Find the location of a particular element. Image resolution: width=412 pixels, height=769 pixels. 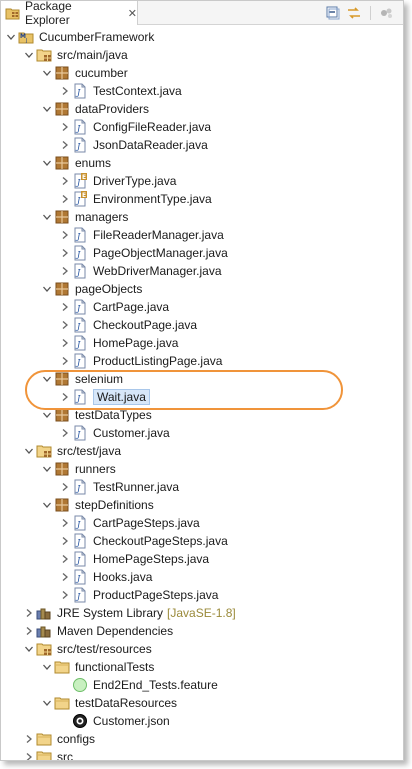

tree-item-label: TestRunner.java is located at coordinates (136, 487).